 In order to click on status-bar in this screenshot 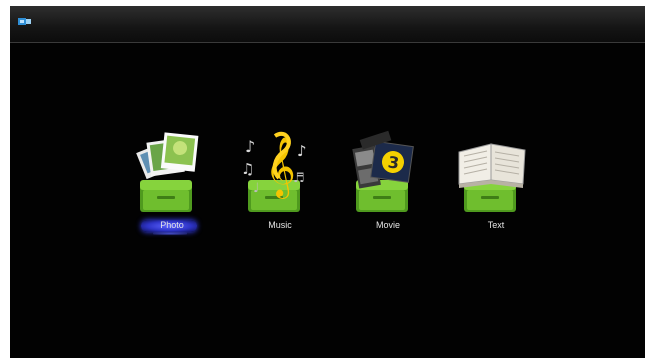, I will do `click(327, 24)`.